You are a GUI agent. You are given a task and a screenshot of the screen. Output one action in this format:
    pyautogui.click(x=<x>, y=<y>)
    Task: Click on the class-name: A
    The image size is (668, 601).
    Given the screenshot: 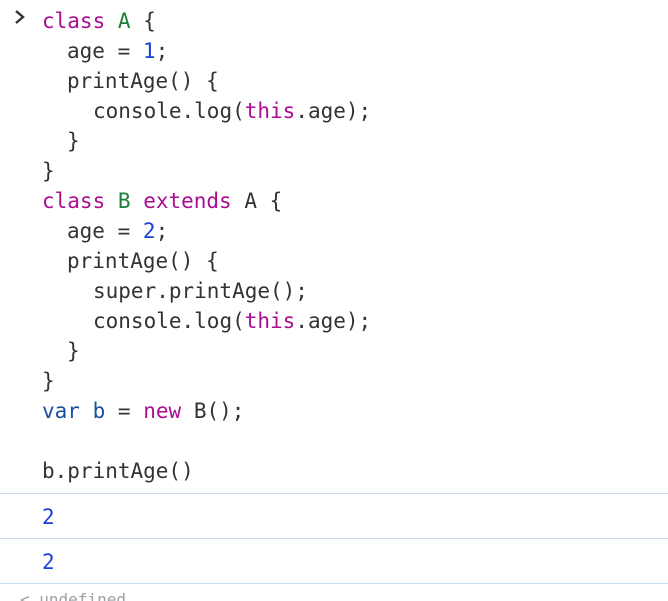 What is the action you would take?
    pyautogui.click(x=124, y=21)
    